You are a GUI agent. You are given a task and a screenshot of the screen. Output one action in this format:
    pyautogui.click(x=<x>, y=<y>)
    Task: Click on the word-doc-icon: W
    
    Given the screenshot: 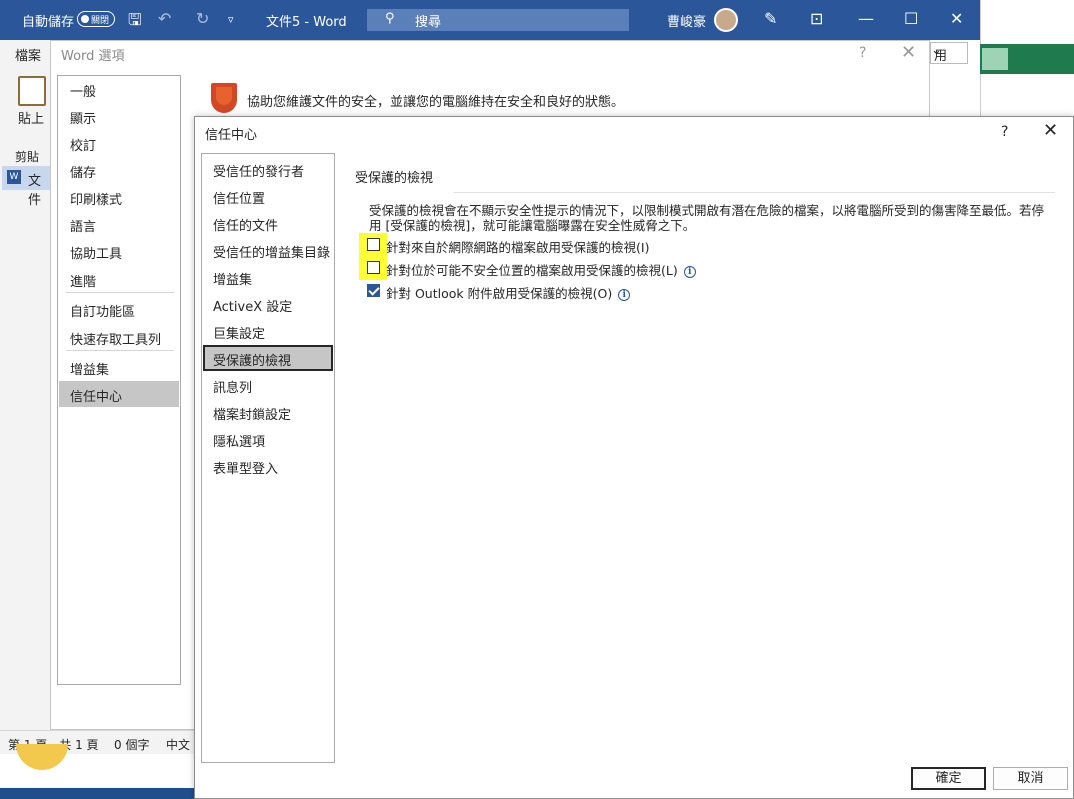 What is the action you would take?
    pyautogui.click(x=14, y=177)
    